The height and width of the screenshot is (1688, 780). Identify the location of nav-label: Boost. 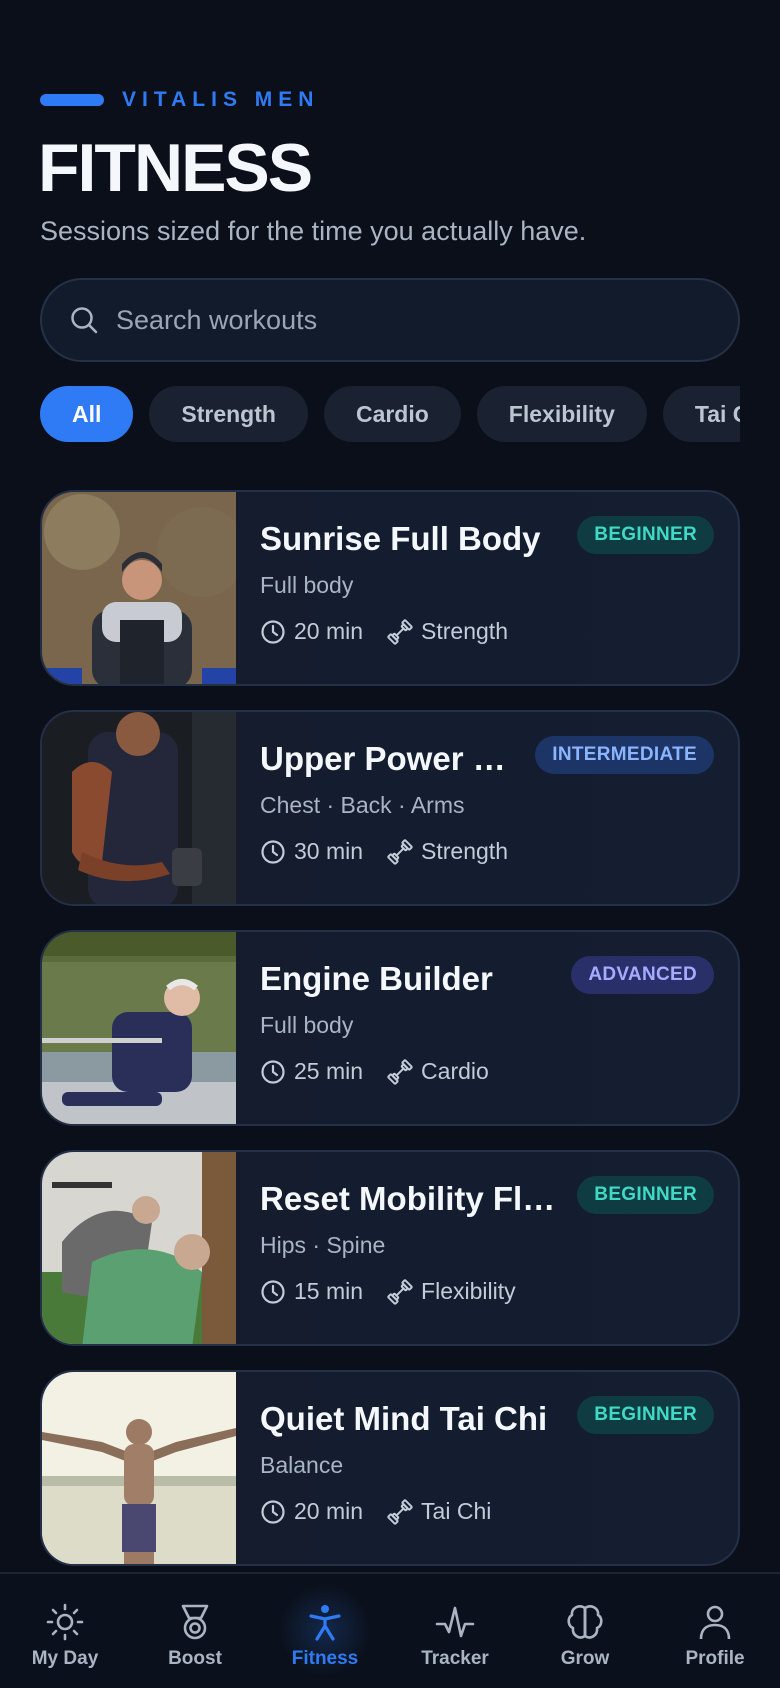
(195, 1658).